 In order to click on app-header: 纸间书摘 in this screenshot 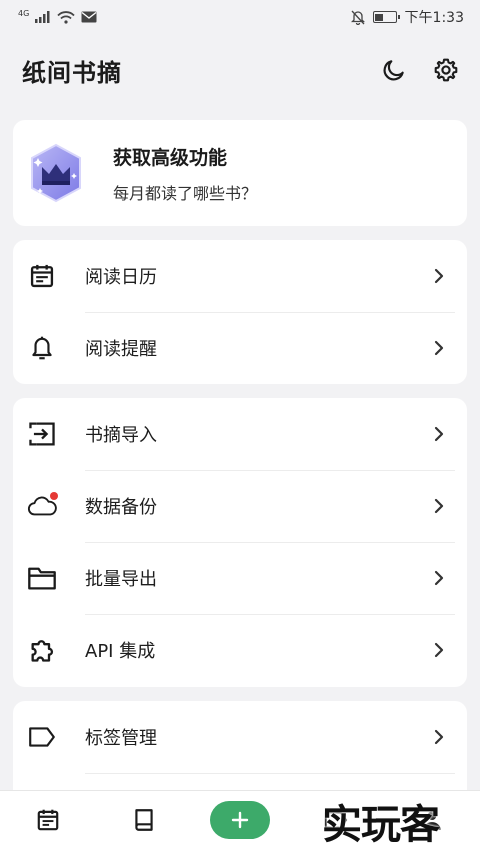, I will do `click(240, 70)`.